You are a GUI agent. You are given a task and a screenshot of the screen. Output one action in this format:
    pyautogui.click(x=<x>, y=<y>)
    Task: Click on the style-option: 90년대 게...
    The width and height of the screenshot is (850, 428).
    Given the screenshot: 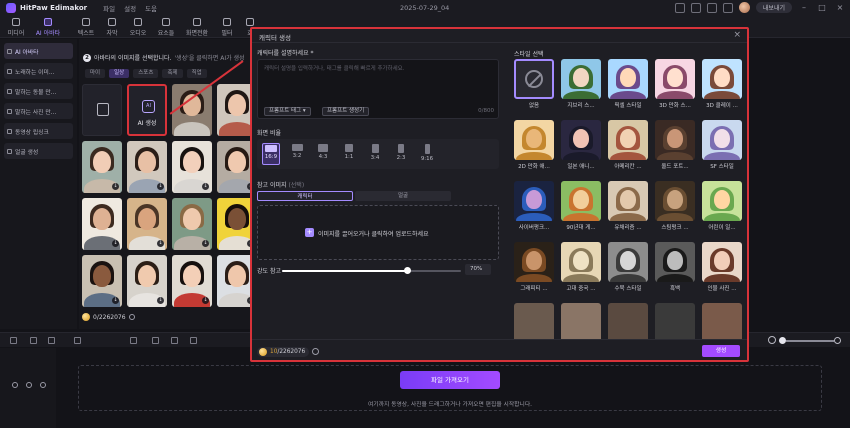 What is the action you would take?
    pyautogui.click(x=581, y=206)
    